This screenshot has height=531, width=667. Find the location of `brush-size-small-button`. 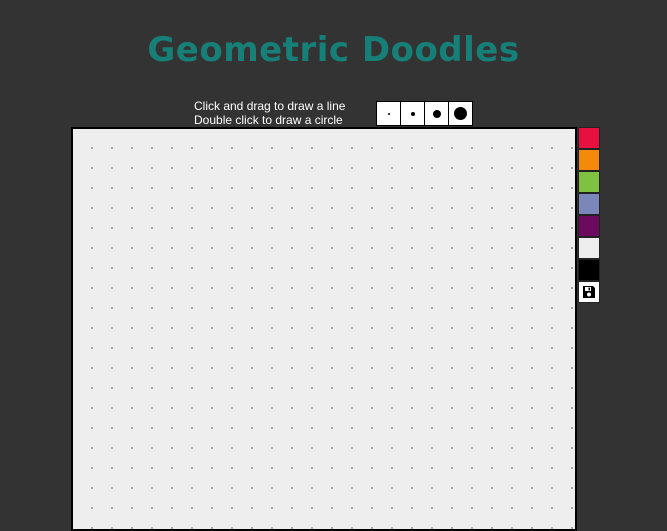

brush-size-small-button is located at coordinates (412, 113).